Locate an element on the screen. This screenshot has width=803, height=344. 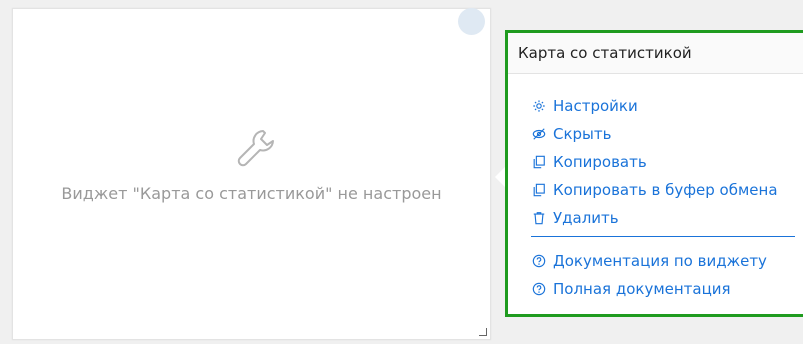
menu-item-label: Удалить is located at coordinates (586, 218).